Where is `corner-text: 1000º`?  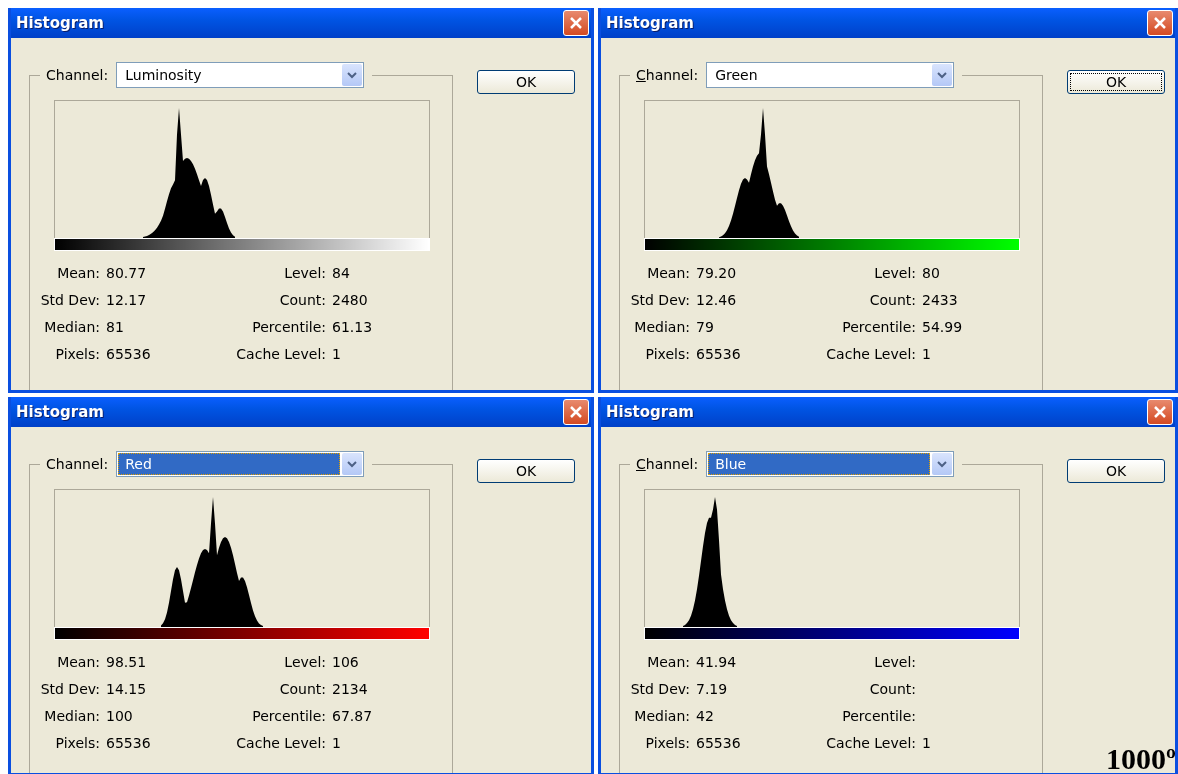
corner-text: 1000º is located at coordinates (1141, 758).